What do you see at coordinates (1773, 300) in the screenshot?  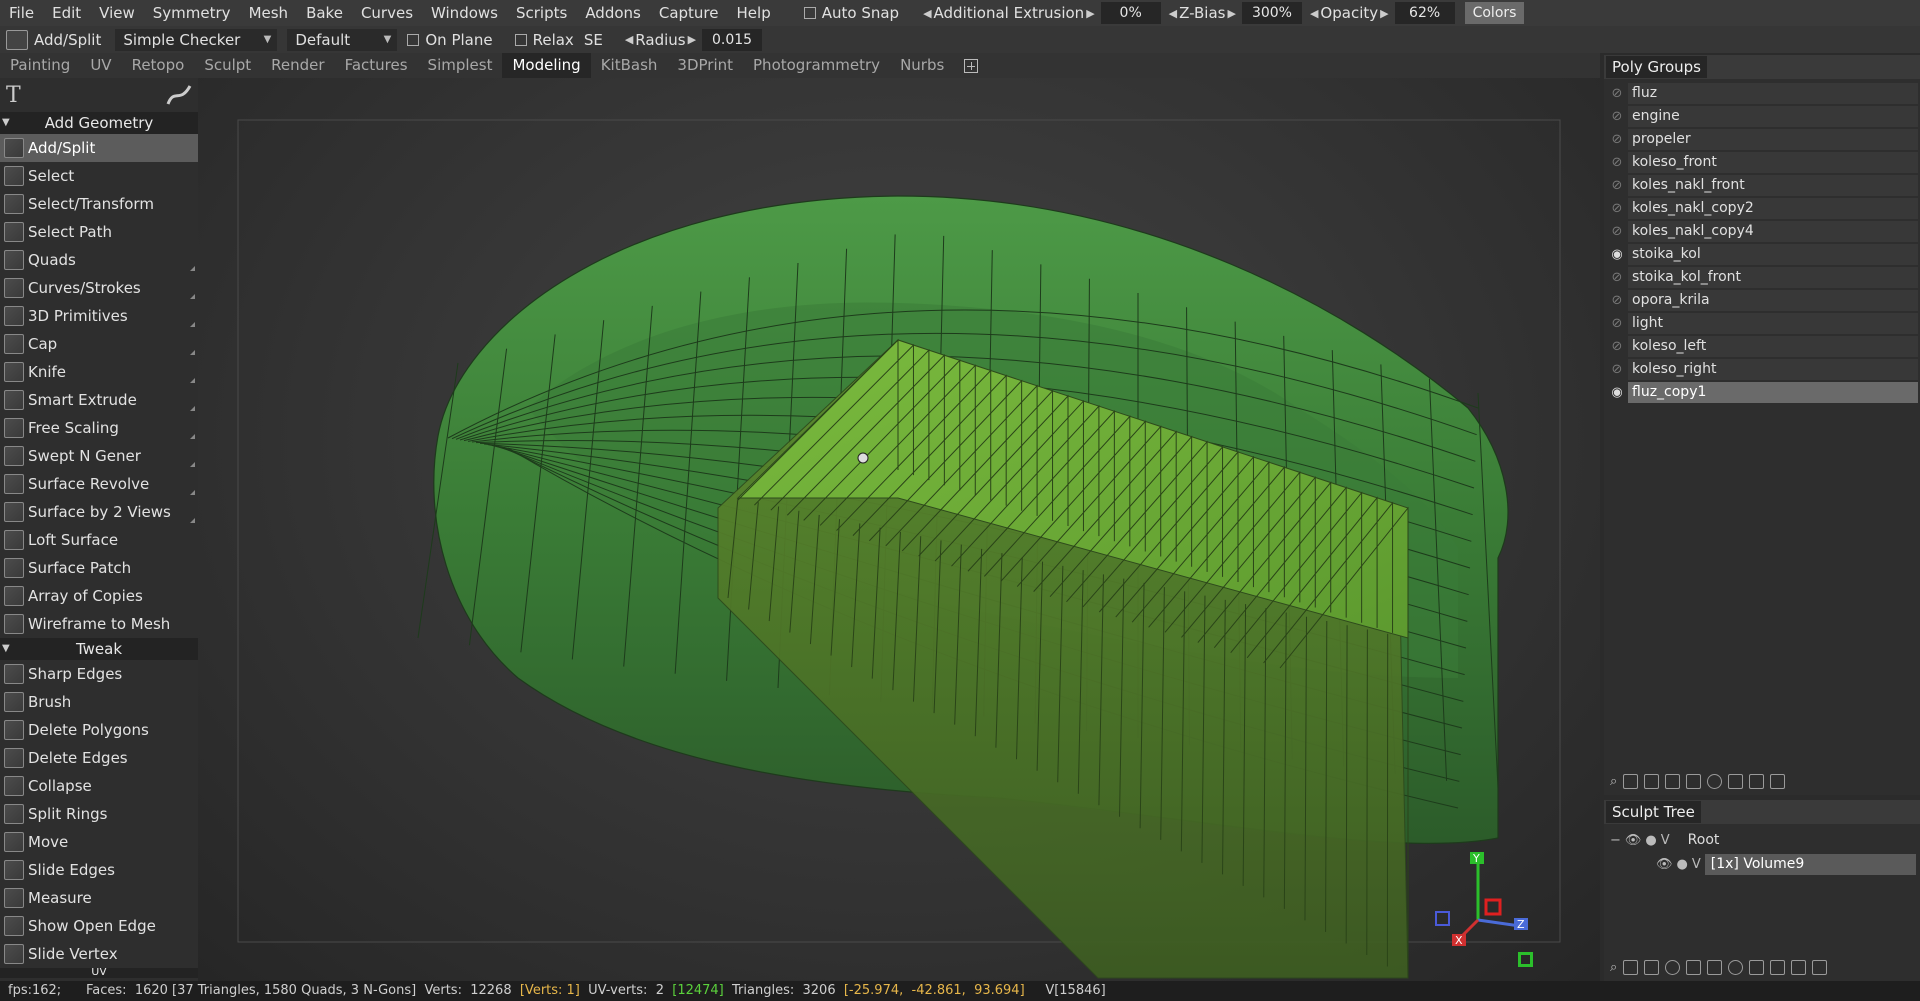 I see `poly-group-name: opora_krila` at bounding box center [1773, 300].